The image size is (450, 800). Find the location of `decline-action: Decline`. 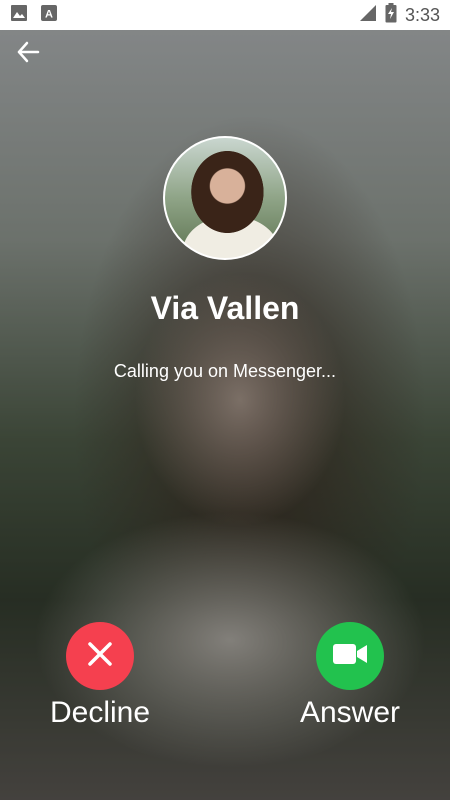

decline-action: Decline is located at coordinates (100, 676).